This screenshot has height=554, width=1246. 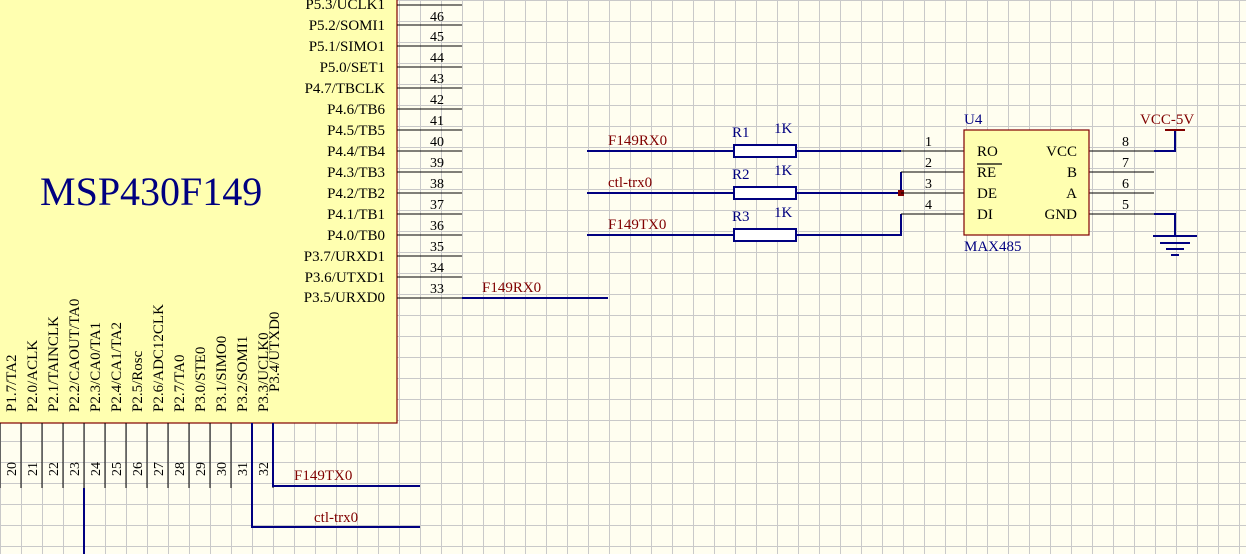 What do you see at coordinates (356, 110) in the screenshot?
I see `mcu-pin-label: P4.6/TB6` at bounding box center [356, 110].